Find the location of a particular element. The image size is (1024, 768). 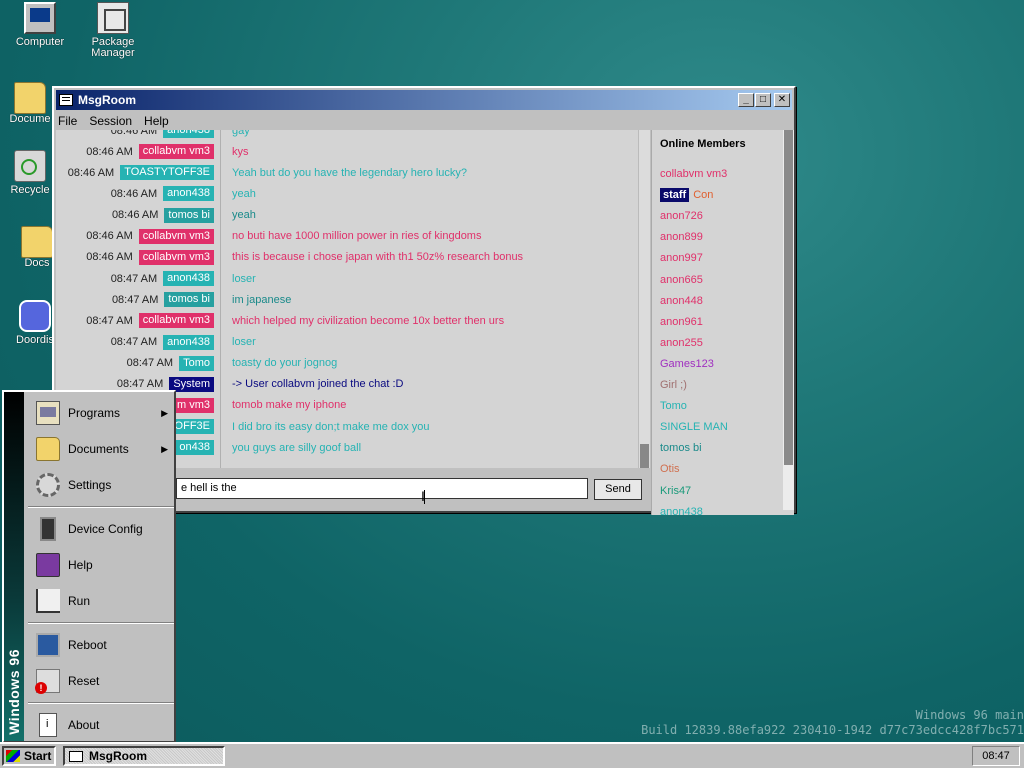

start-item-label: Settings is located at coordinates (90, 485).